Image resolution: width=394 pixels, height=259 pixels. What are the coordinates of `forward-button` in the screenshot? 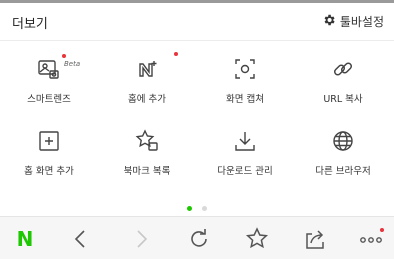 It's located at (141, 239).